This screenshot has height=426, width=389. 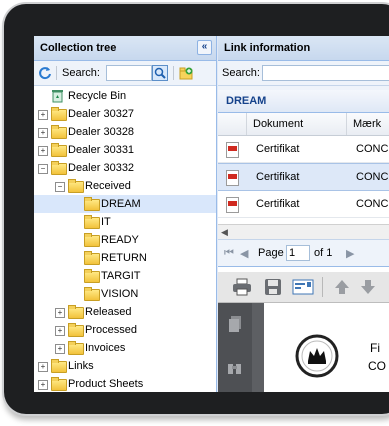 I want to click on add-folder-icon, so click(x=186, y=73).